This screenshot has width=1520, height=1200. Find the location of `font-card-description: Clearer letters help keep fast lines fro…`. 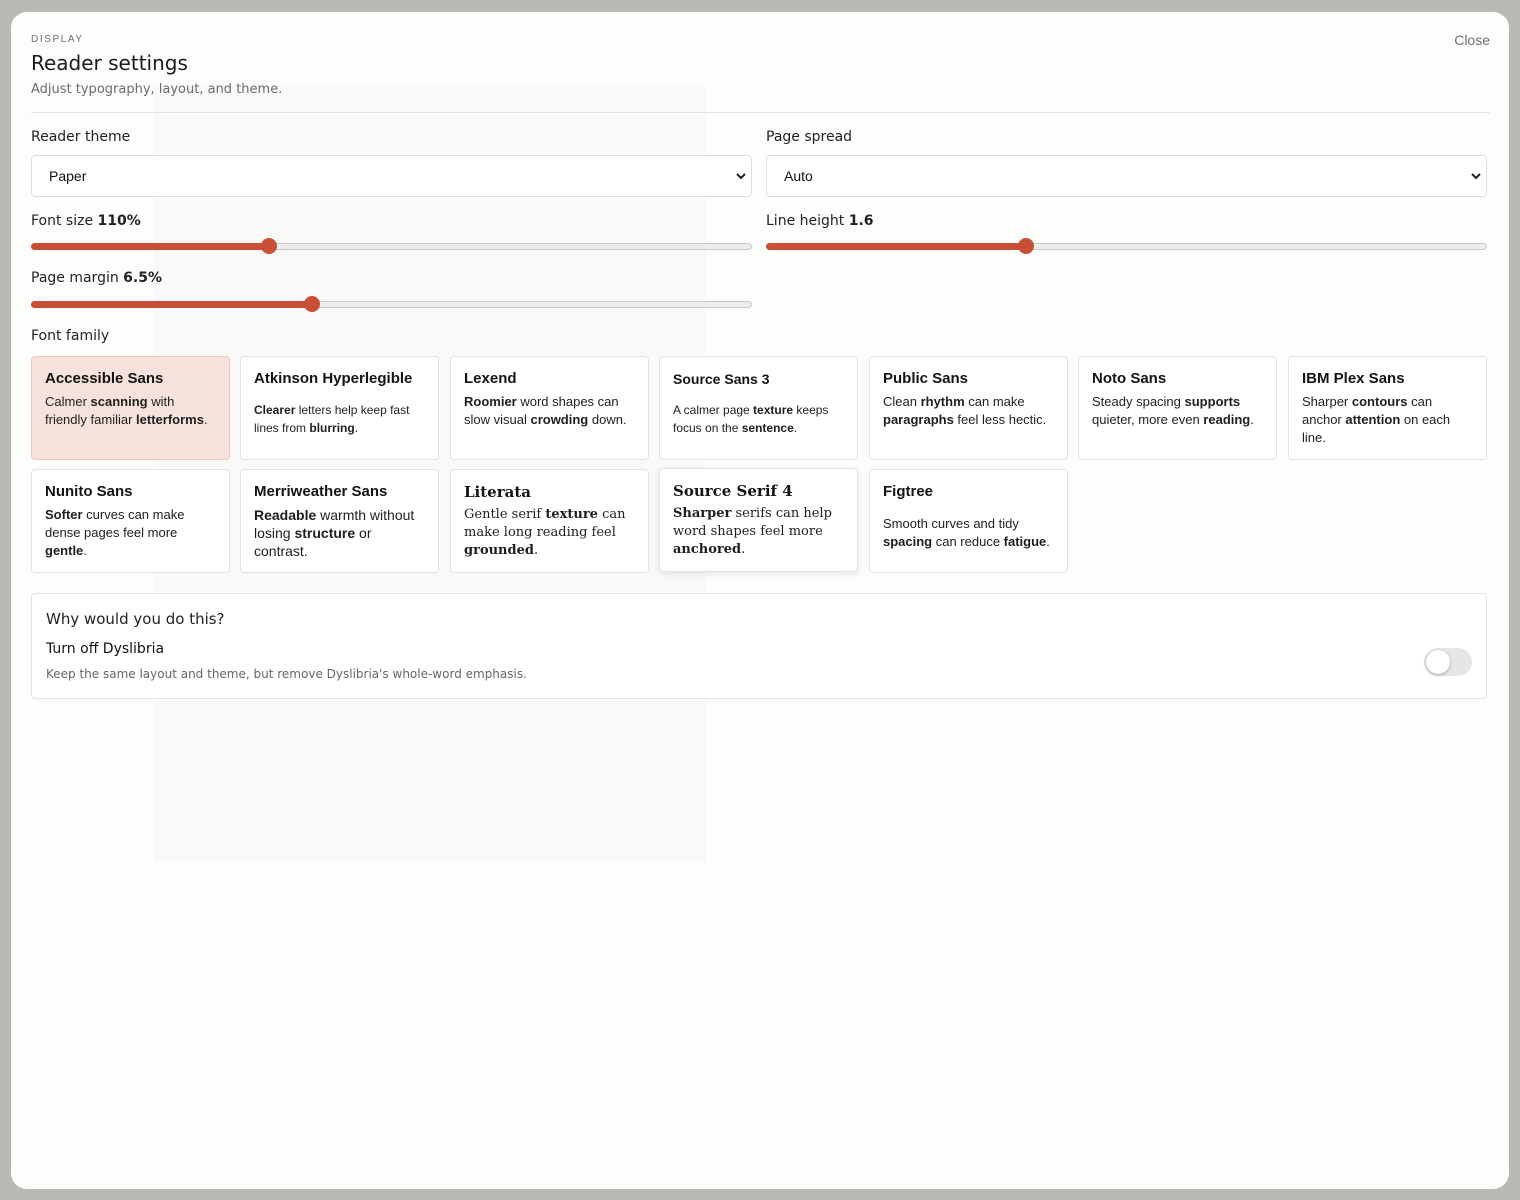

font-card-description: Clearer letters help keep fast lines fro… is located at coordinates (339, 419).